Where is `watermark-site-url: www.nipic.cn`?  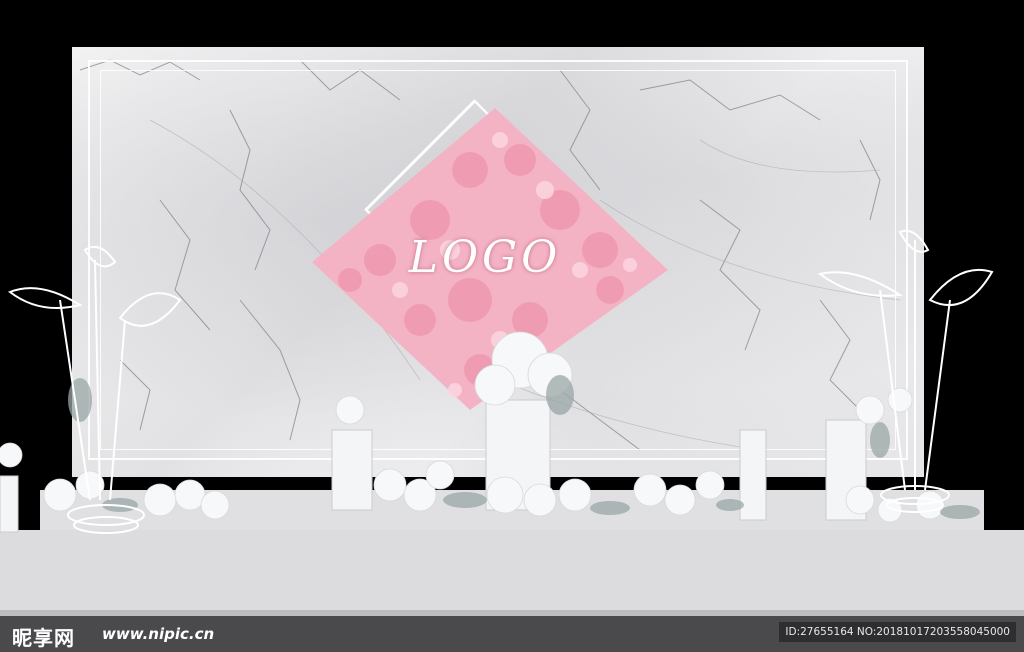
watermark-site-url: www.nipic.cn is located at coordinates (158, 634).